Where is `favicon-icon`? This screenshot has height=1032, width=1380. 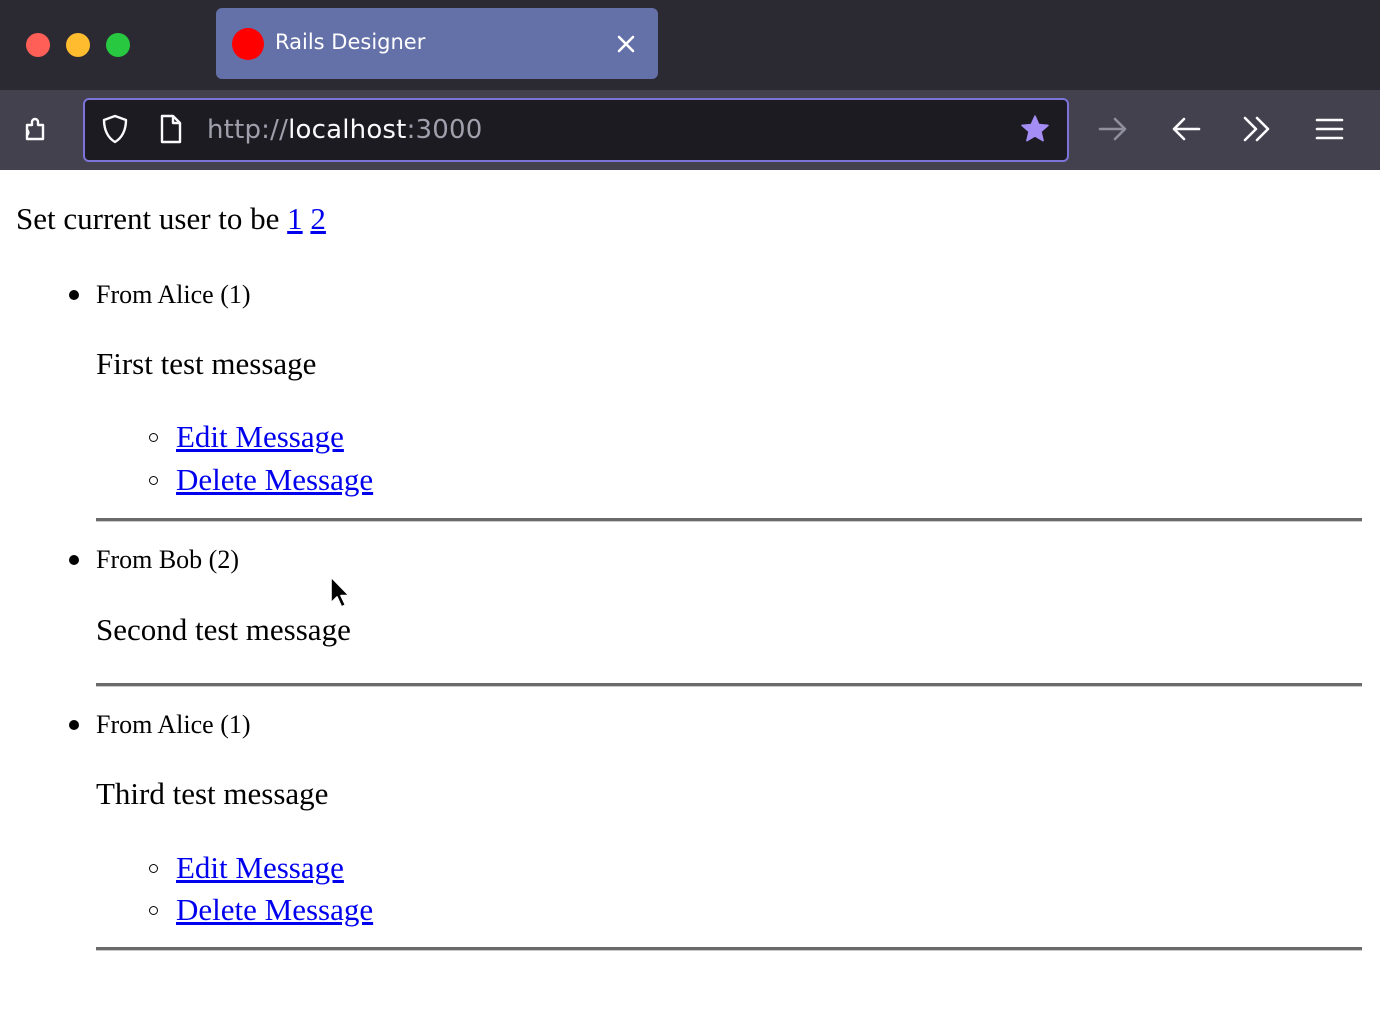 favicon-icon is located at coordinates (248, 44).